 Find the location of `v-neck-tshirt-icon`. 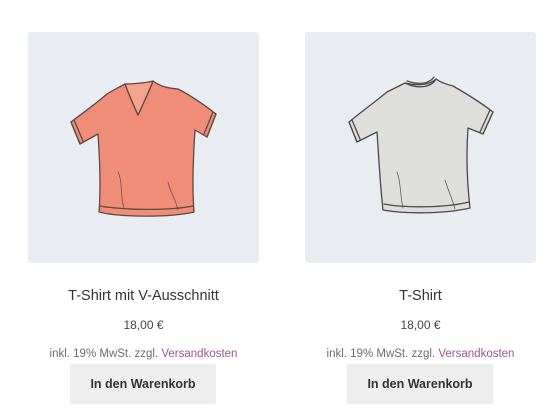

v-neck-tshirt-icon is located at coordinates (143, 148).